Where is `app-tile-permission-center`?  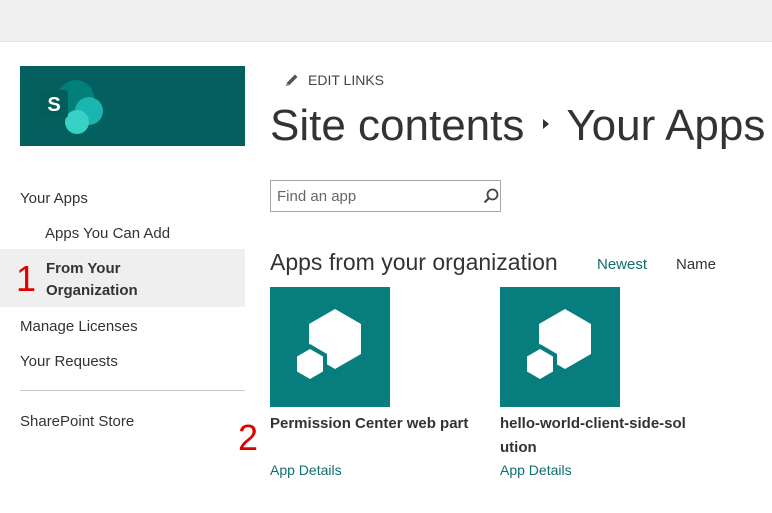
app-tile-permission-center is located at coordinates (330, 347).